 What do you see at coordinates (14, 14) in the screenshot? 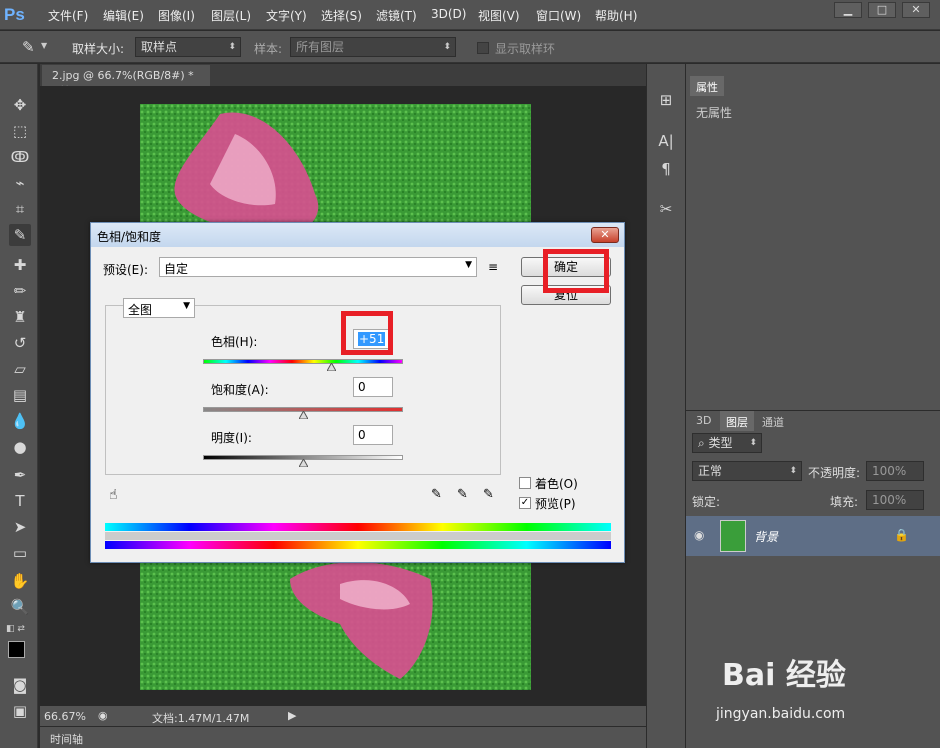
I see `photoshop-logo: Ps` at bounding box center [14, 14].